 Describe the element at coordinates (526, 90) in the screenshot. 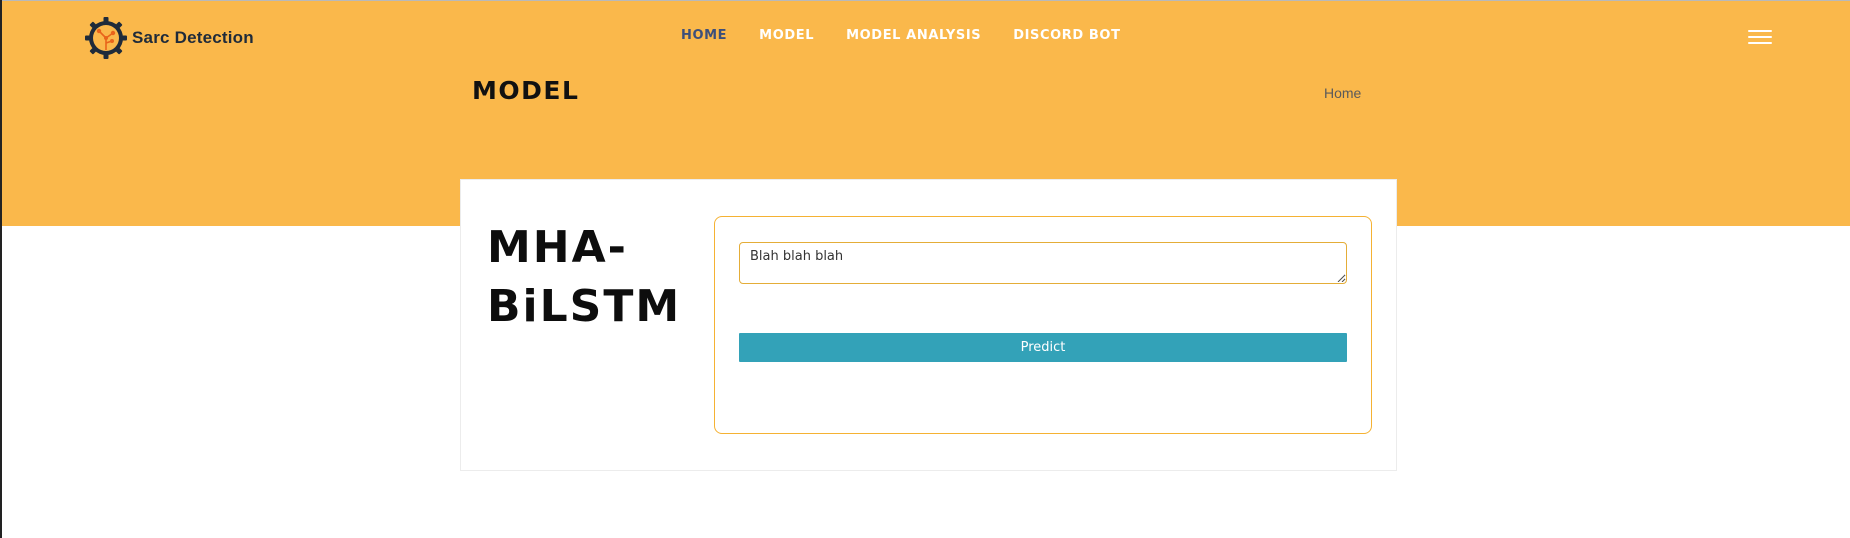

I see `page-title: MODEL` at that location.